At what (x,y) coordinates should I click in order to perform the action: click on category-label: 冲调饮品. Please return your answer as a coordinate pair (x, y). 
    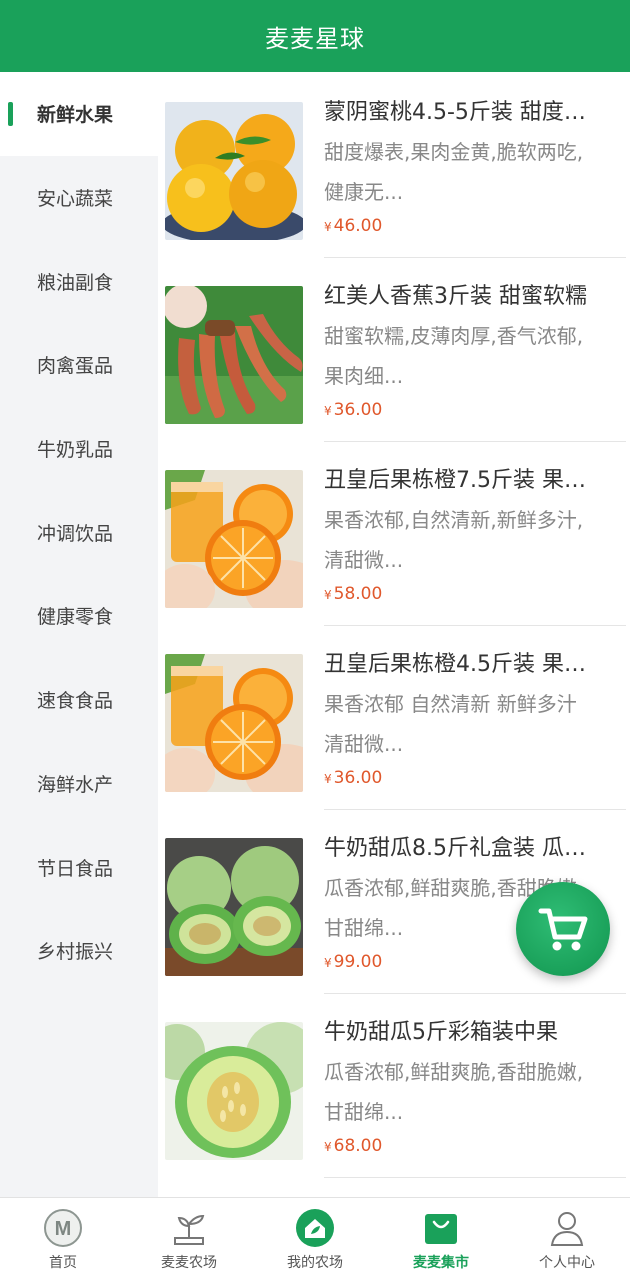
    Looking at the image, I should click on (75, 533).